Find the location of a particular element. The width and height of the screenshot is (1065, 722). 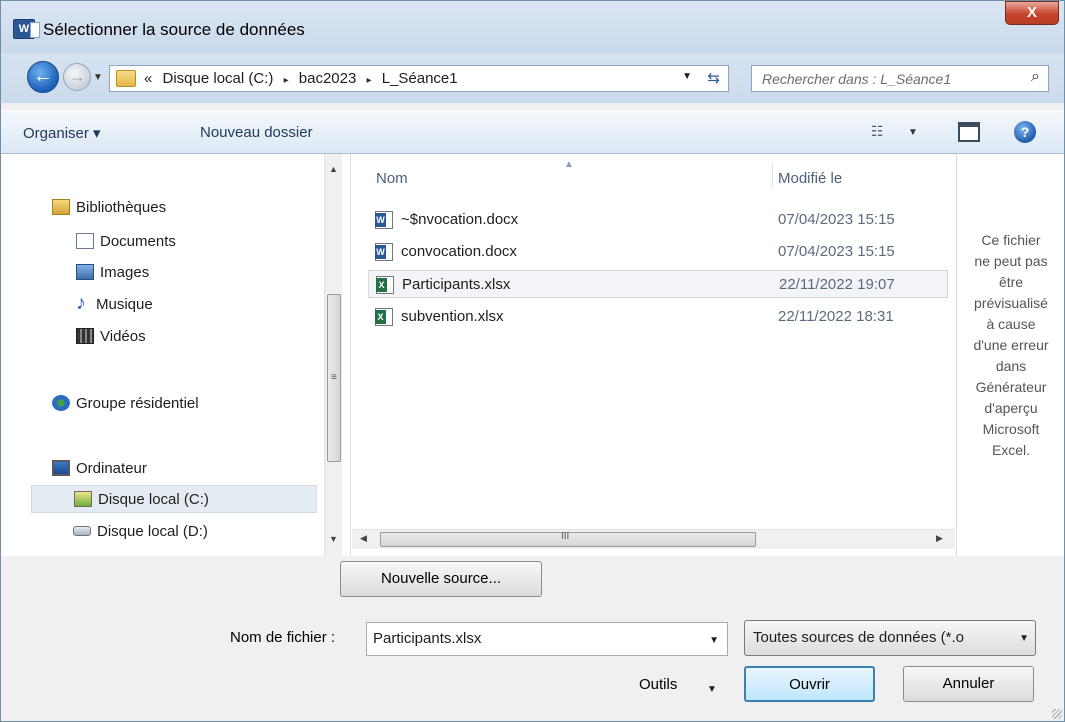

sidebar-item-groupe-residentiel: Groupe résidentiel is located at coordinates (125, 404).